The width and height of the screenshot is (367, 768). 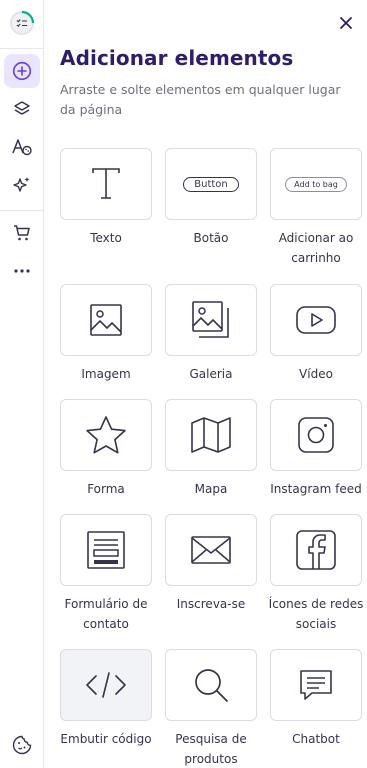 I want to click on map-icon, so click(x=211, y=435).